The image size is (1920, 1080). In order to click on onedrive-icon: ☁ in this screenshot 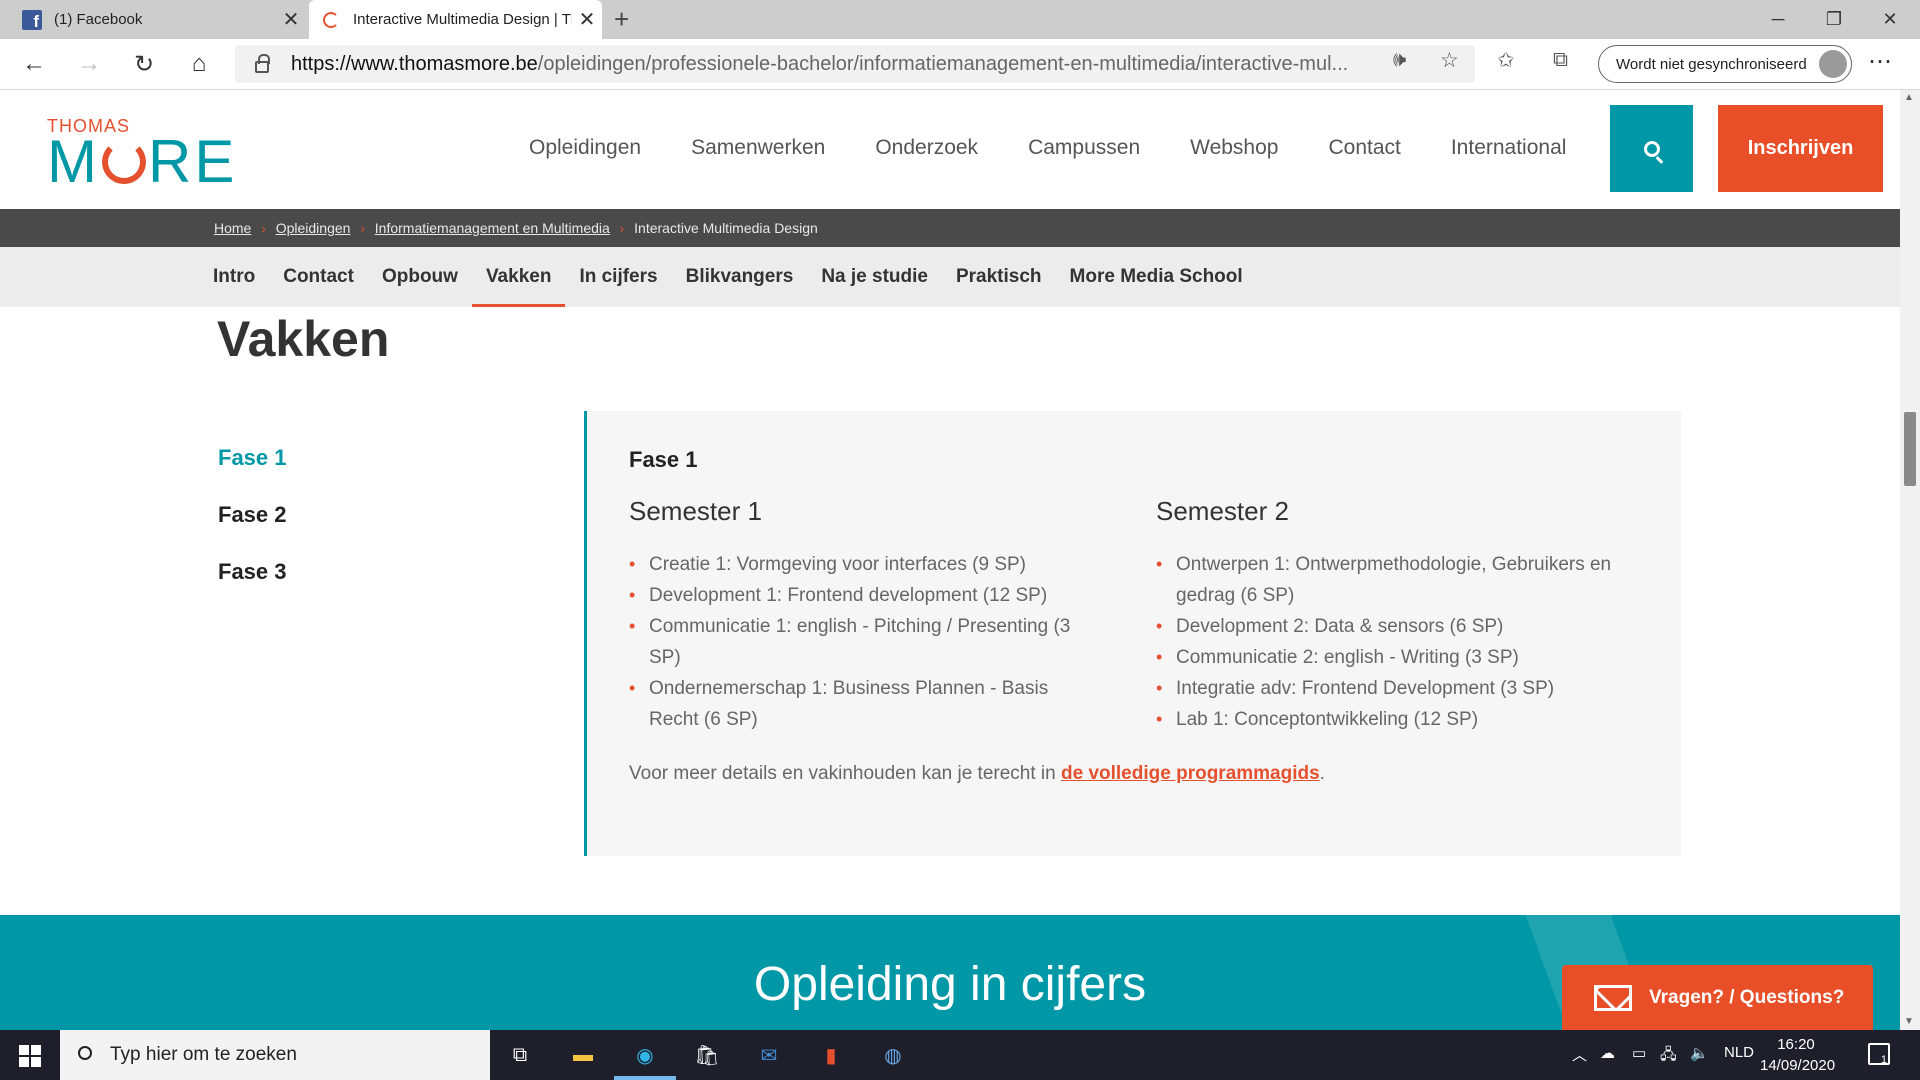, I will do `click(1607, 1053)`.